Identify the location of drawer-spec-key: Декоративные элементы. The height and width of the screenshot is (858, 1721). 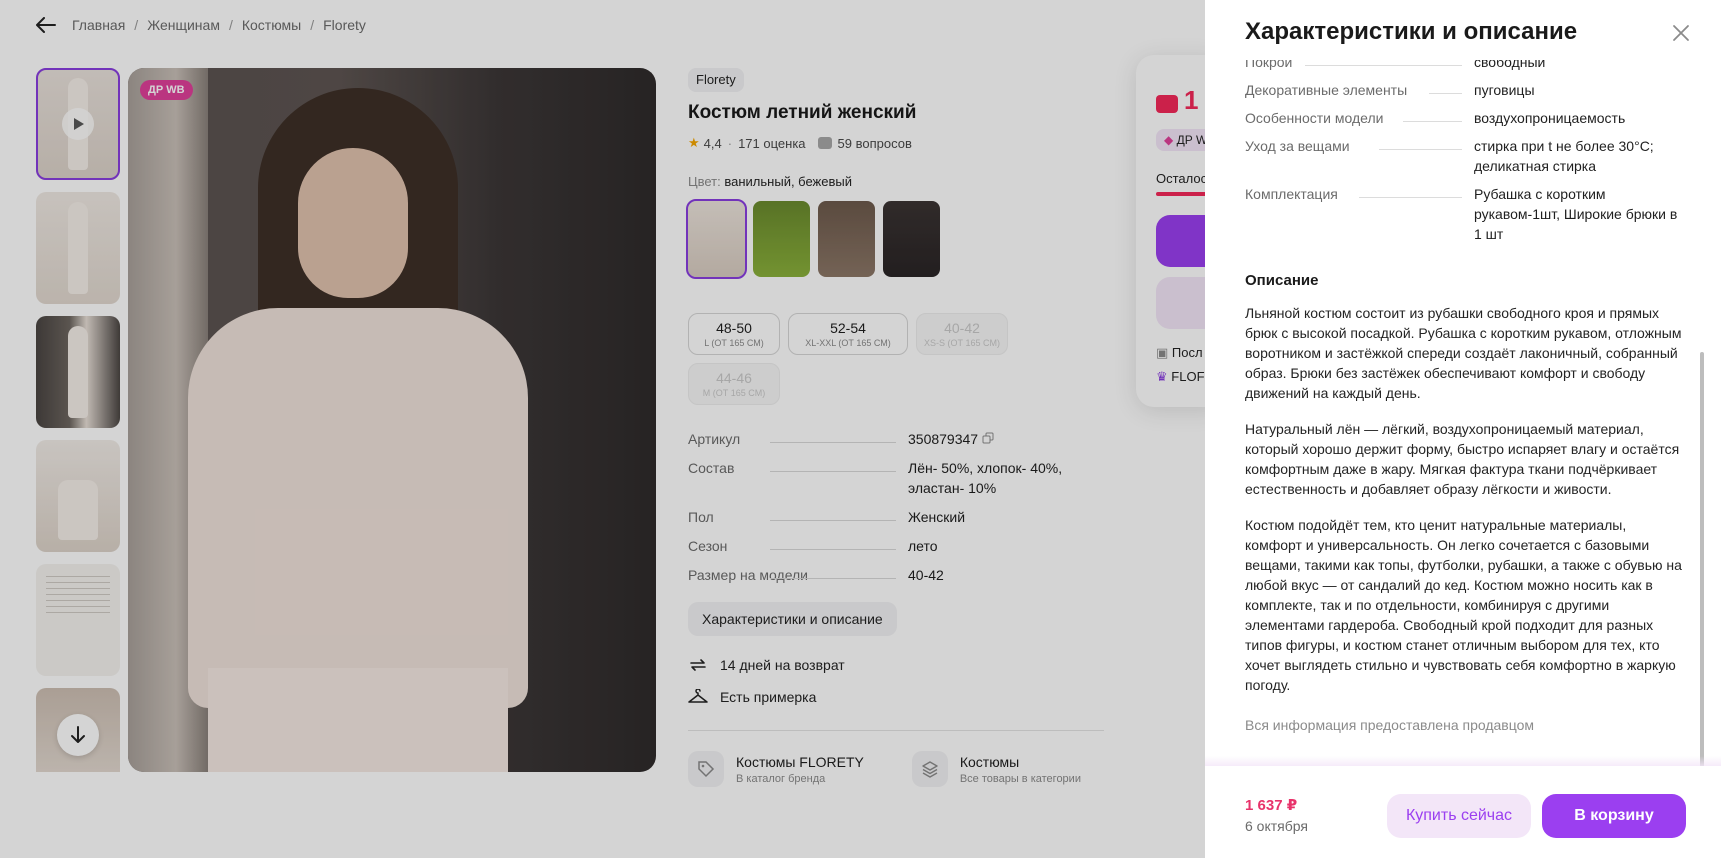
(1359, 90).